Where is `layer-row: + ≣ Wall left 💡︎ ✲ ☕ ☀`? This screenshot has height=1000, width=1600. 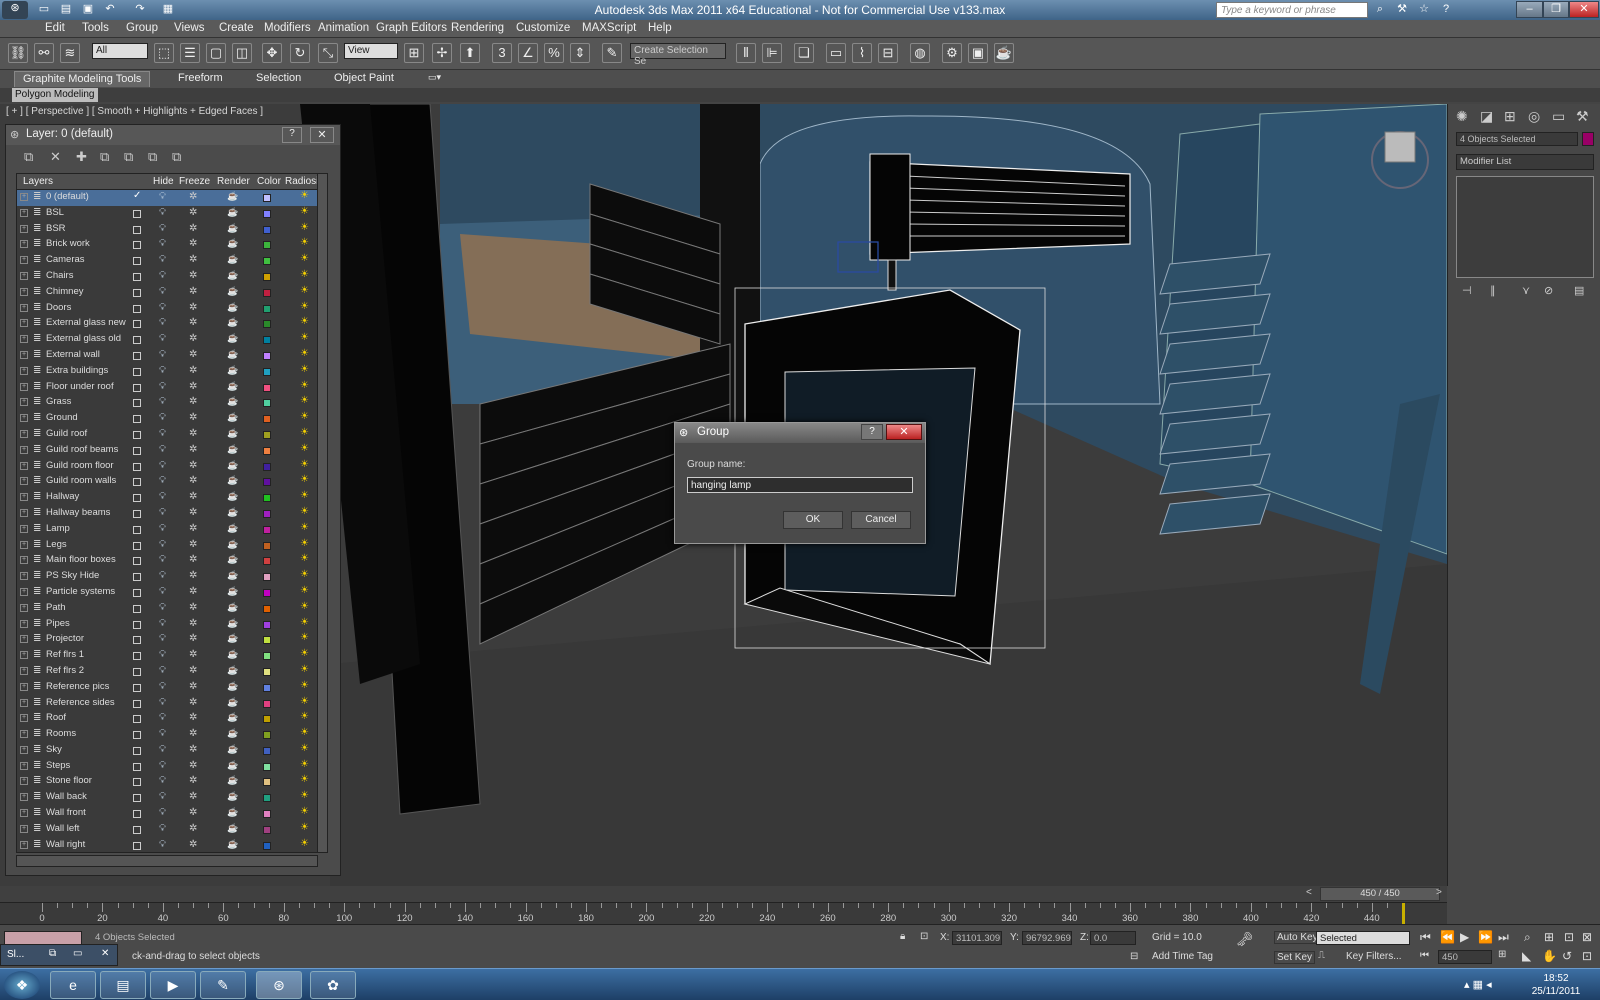
layer-row: + ≣ Wall left 💡︎ ✲ ☕ ☀ is located at coordinates (168, 830).